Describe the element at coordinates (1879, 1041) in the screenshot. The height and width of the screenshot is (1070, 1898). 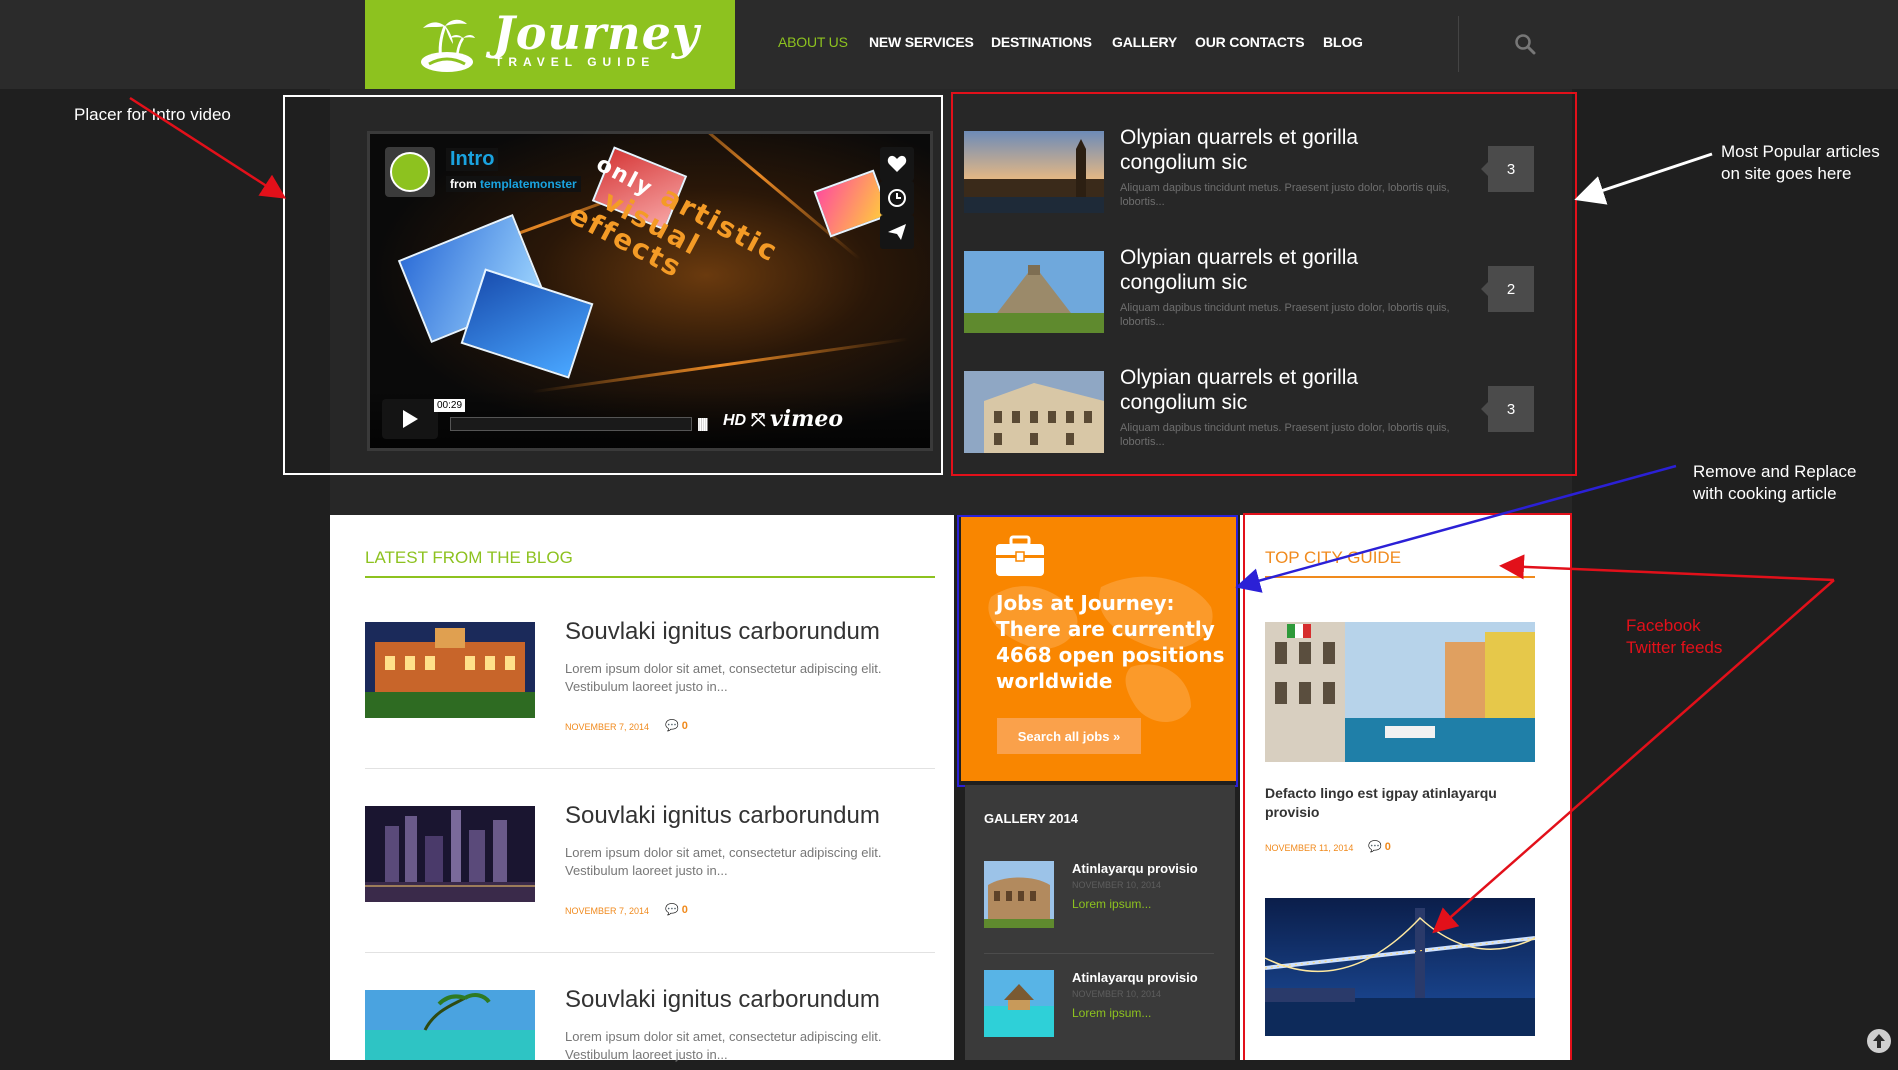
I see `scroll-to-top-icon` at that location.